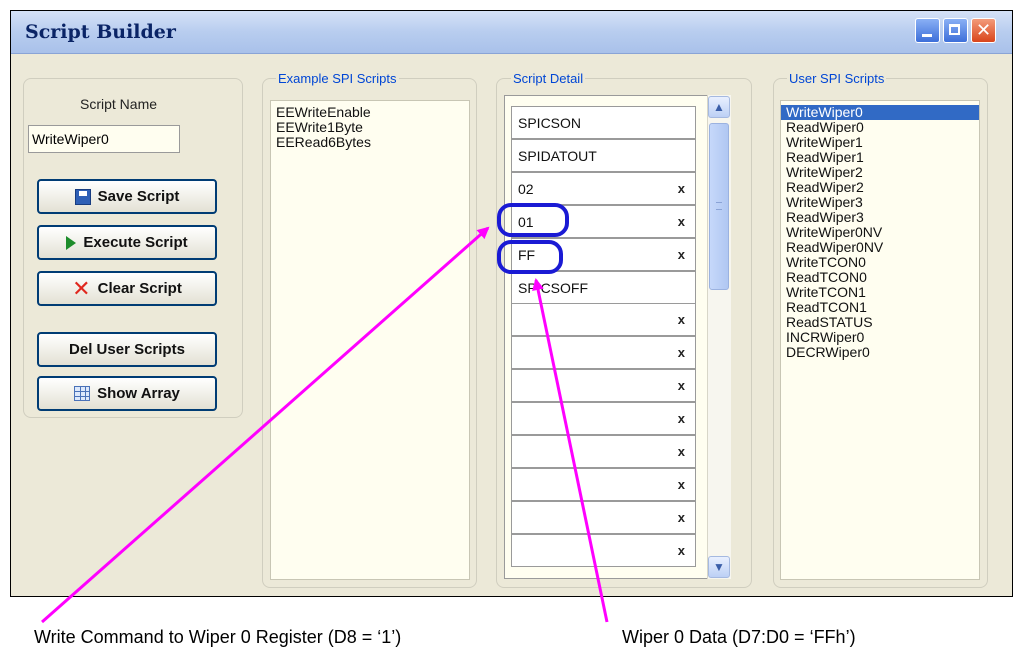  I want to click on caption-wiper-data: Wiper 0 Data (D7:D0 = ‘FFh’), so click(739, 637).